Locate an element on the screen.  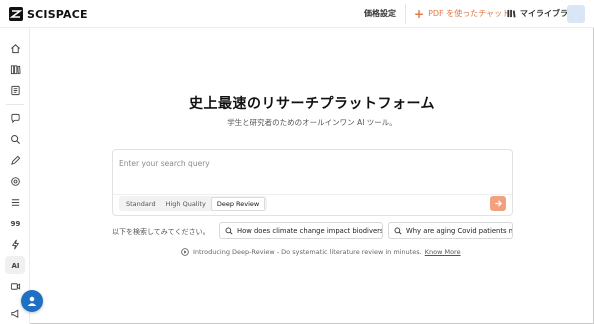
sidebar-divider is located at coordinates (15, 104).